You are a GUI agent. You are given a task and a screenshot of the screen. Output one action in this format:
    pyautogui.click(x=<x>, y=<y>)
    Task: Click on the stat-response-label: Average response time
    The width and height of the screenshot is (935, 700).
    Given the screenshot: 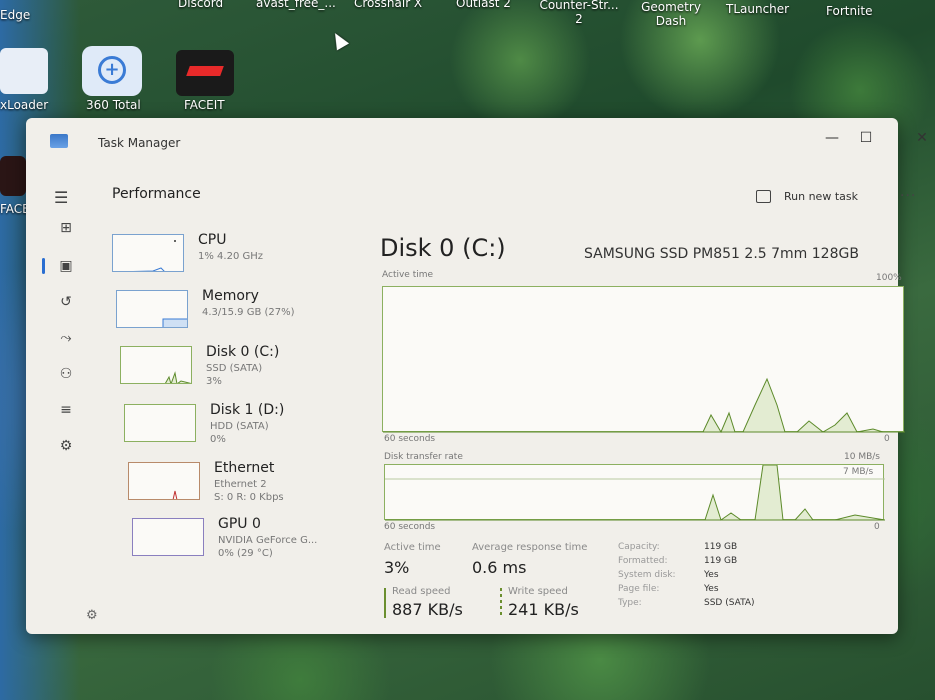 What is the action you would take?
    pyautogui.click(x=530, y=547)
    